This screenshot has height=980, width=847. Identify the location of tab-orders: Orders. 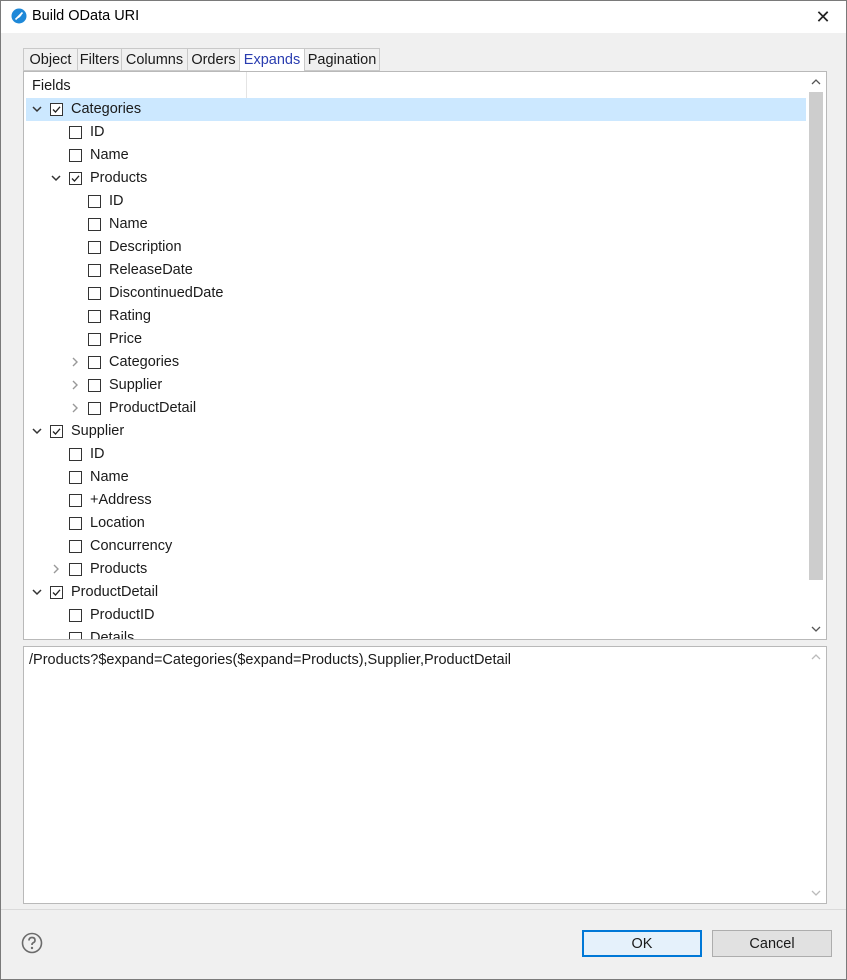
(213, 59).